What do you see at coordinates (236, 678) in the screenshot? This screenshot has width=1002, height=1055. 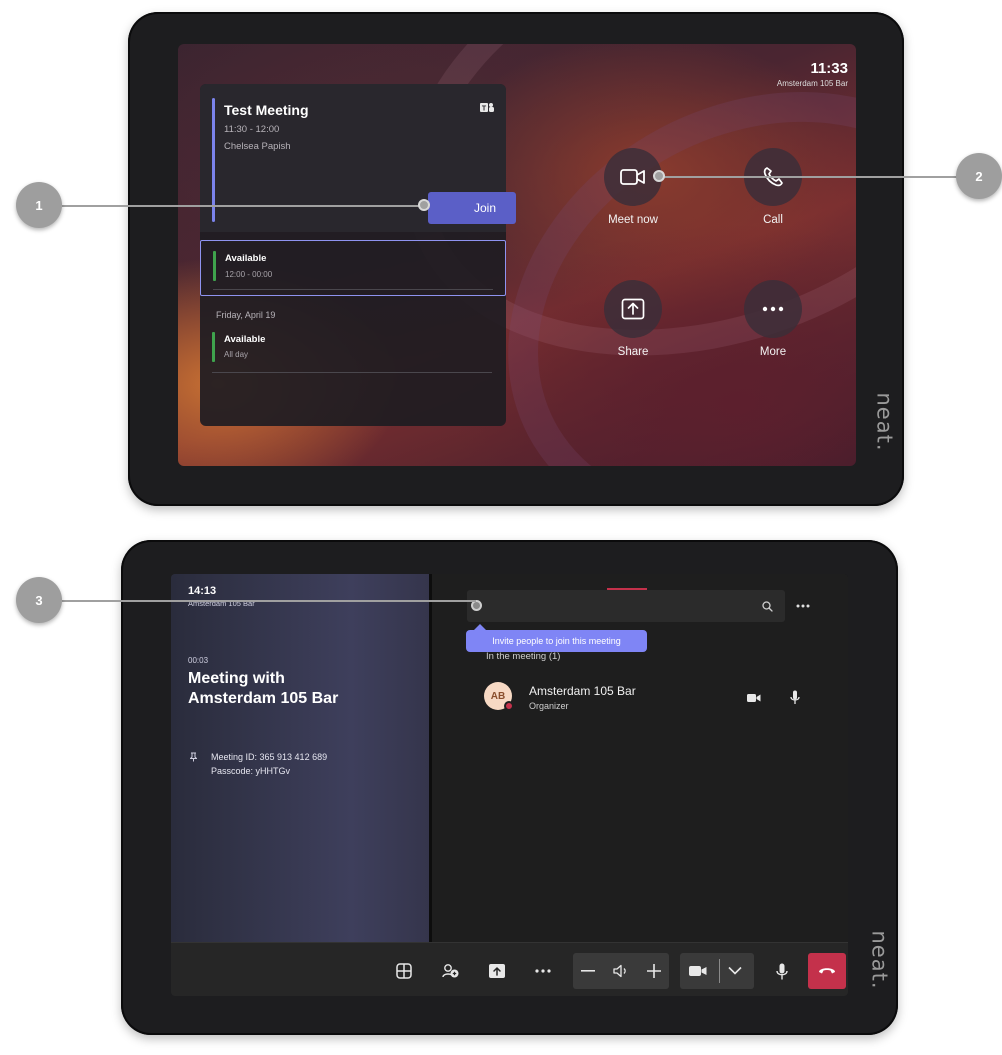 I see `meeting-title: Meeting with` at bounding box center [236, 678].